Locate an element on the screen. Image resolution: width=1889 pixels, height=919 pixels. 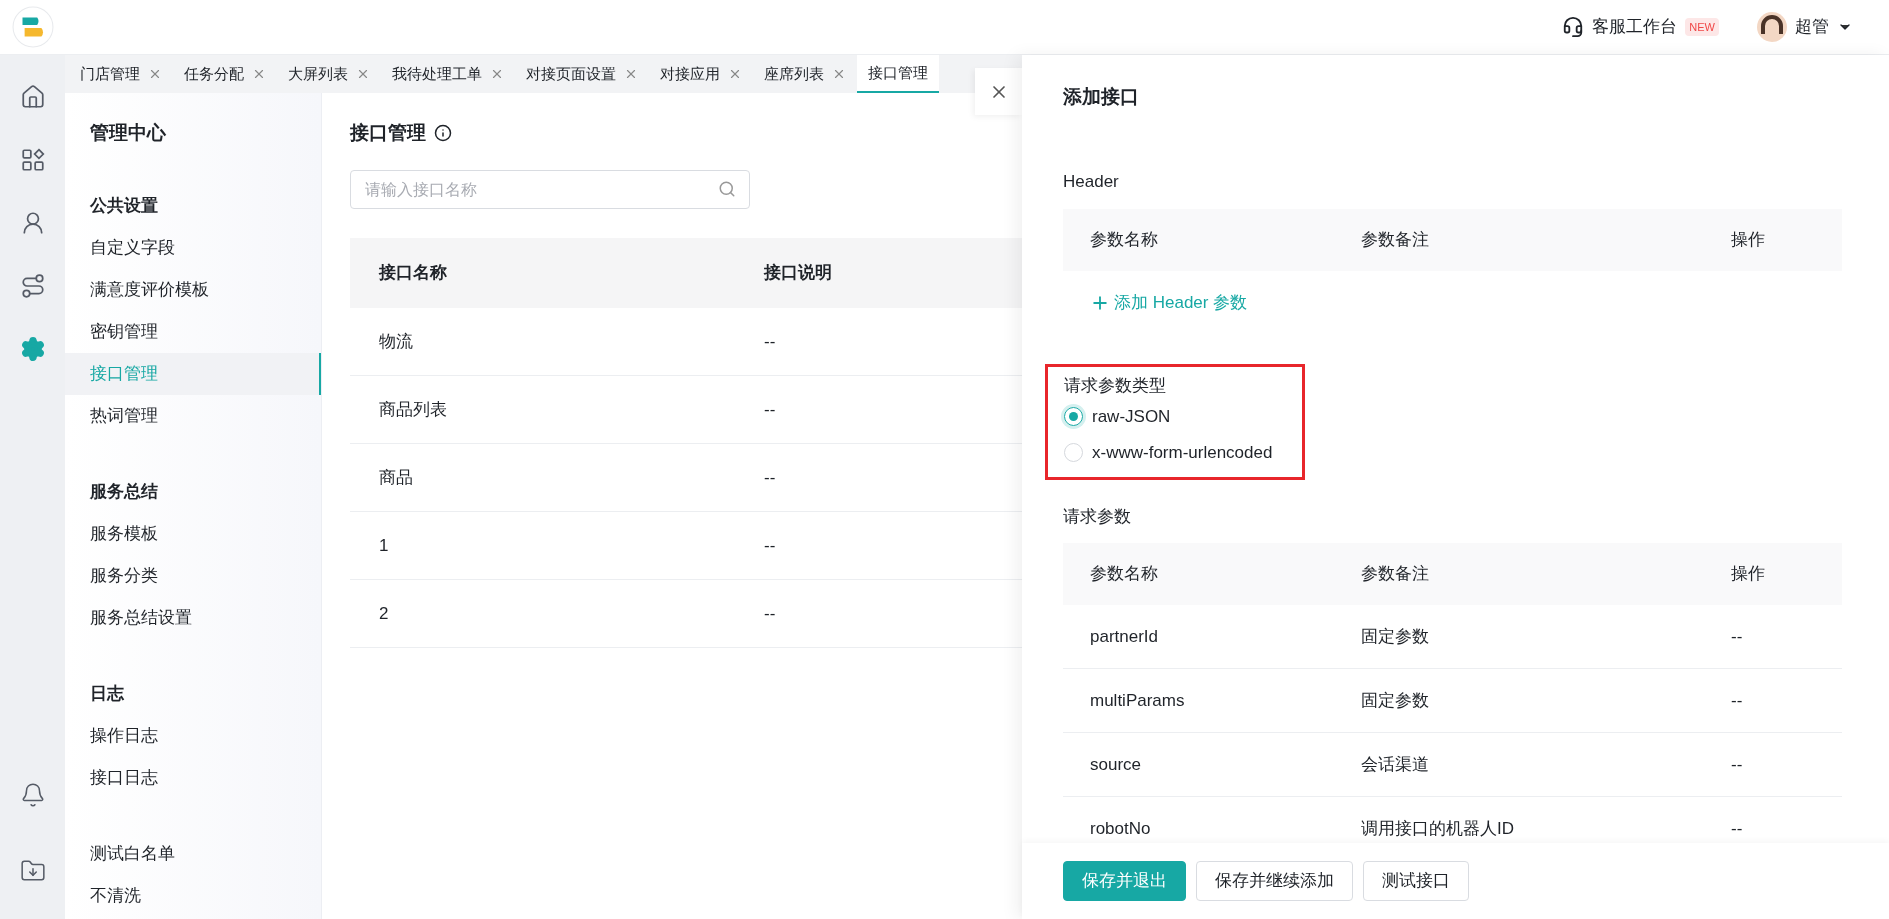
radio-label: raw-JSON is located at coordinates (1131, 416).